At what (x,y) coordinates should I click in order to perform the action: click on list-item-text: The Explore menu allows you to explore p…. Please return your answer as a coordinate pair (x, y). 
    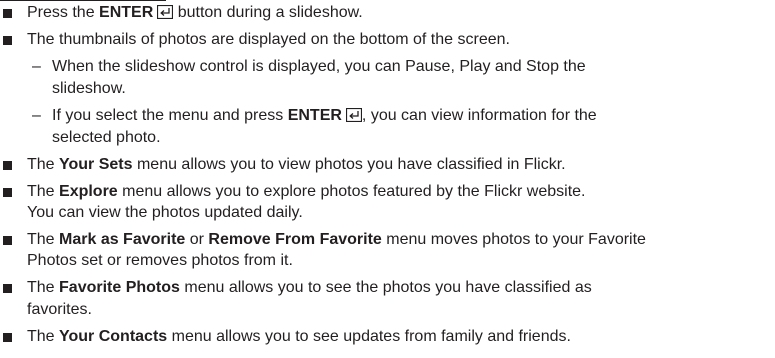
    Looking at the image, I should click on (306, 191).